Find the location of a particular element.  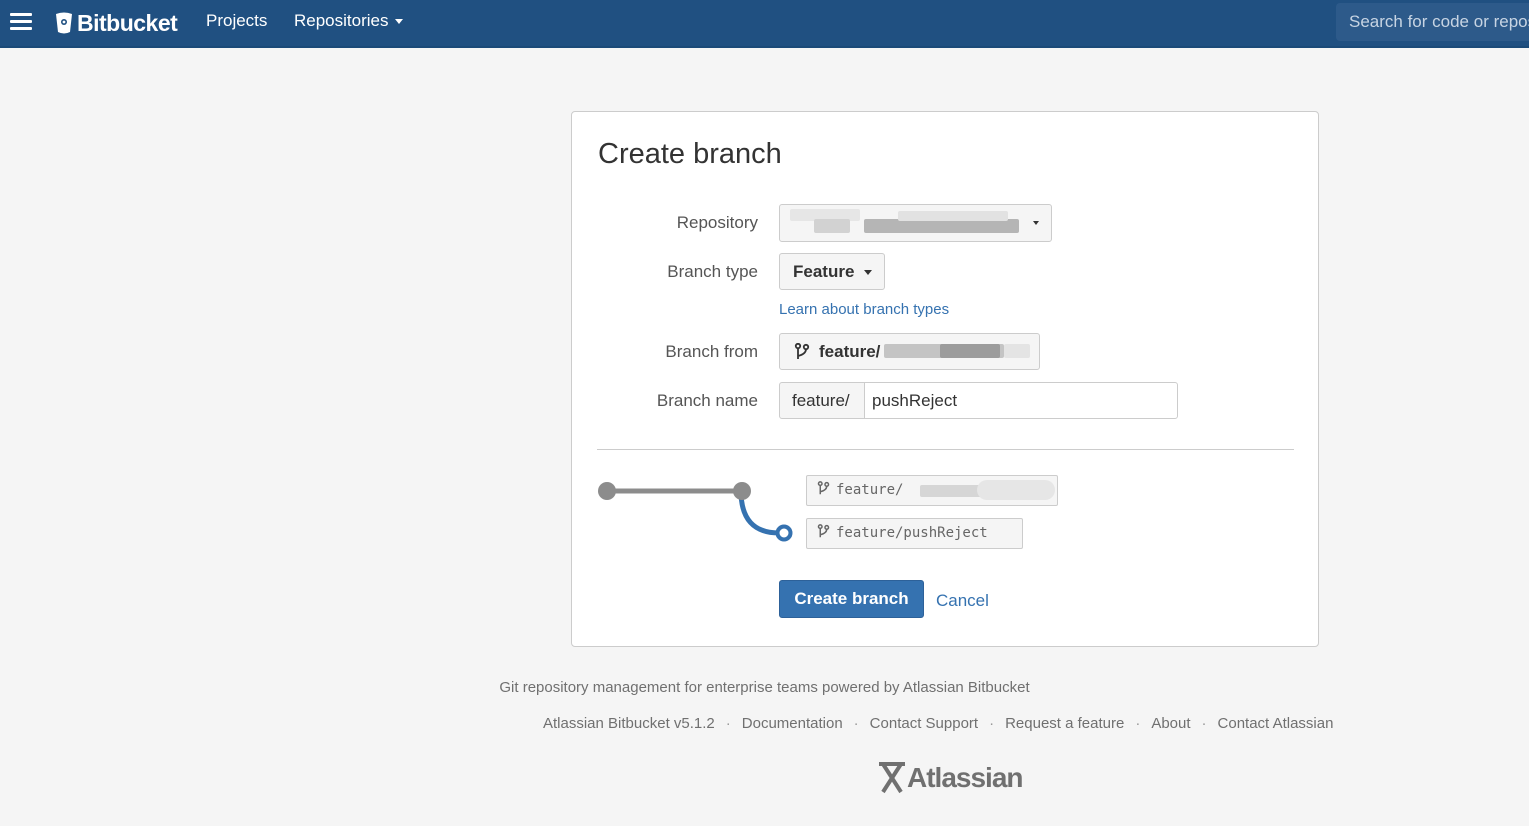

branch-from-value: feature/ is located at coordinates (850, 351).